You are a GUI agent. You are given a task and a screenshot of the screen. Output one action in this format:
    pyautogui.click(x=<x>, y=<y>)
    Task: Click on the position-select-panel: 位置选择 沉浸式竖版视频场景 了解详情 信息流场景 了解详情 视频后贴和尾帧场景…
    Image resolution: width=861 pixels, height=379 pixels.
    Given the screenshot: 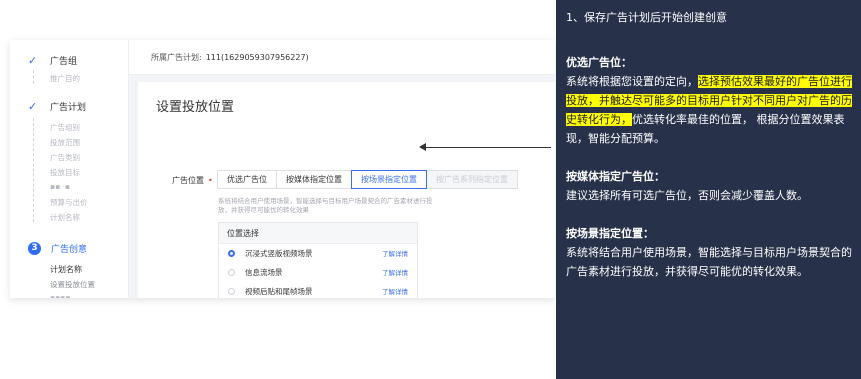 What is the action you would take?
    pyautogui.click(x=318, y=260)
    